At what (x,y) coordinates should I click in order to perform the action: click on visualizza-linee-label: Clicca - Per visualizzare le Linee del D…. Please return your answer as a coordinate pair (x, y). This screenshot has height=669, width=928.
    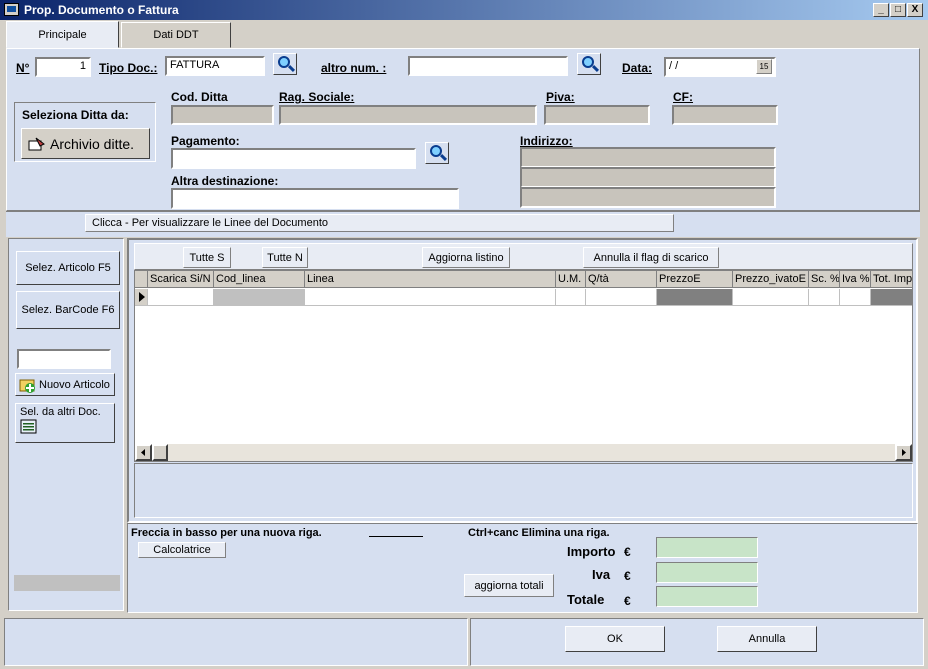
    Looking at the image, I should click on (210, 223).